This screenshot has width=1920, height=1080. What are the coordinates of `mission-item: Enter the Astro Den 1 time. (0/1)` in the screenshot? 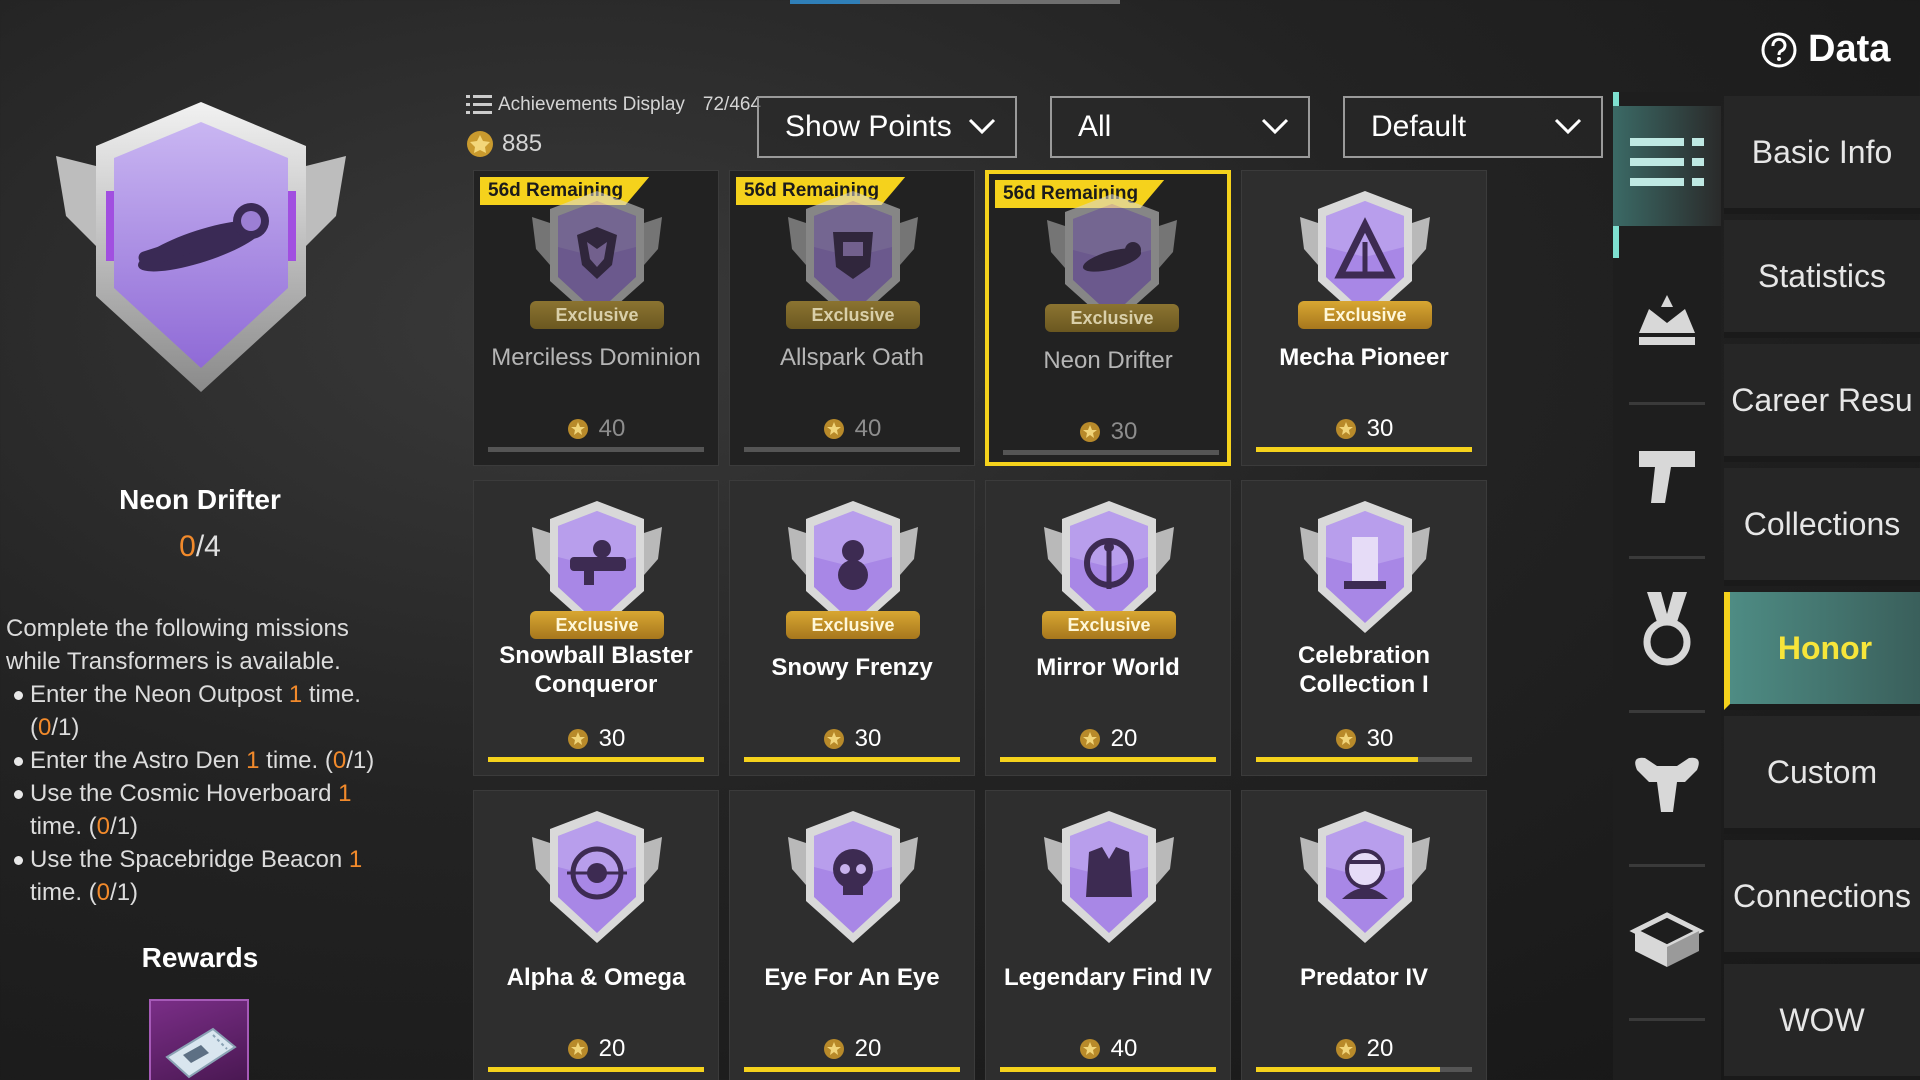 It's located at (201, 760).